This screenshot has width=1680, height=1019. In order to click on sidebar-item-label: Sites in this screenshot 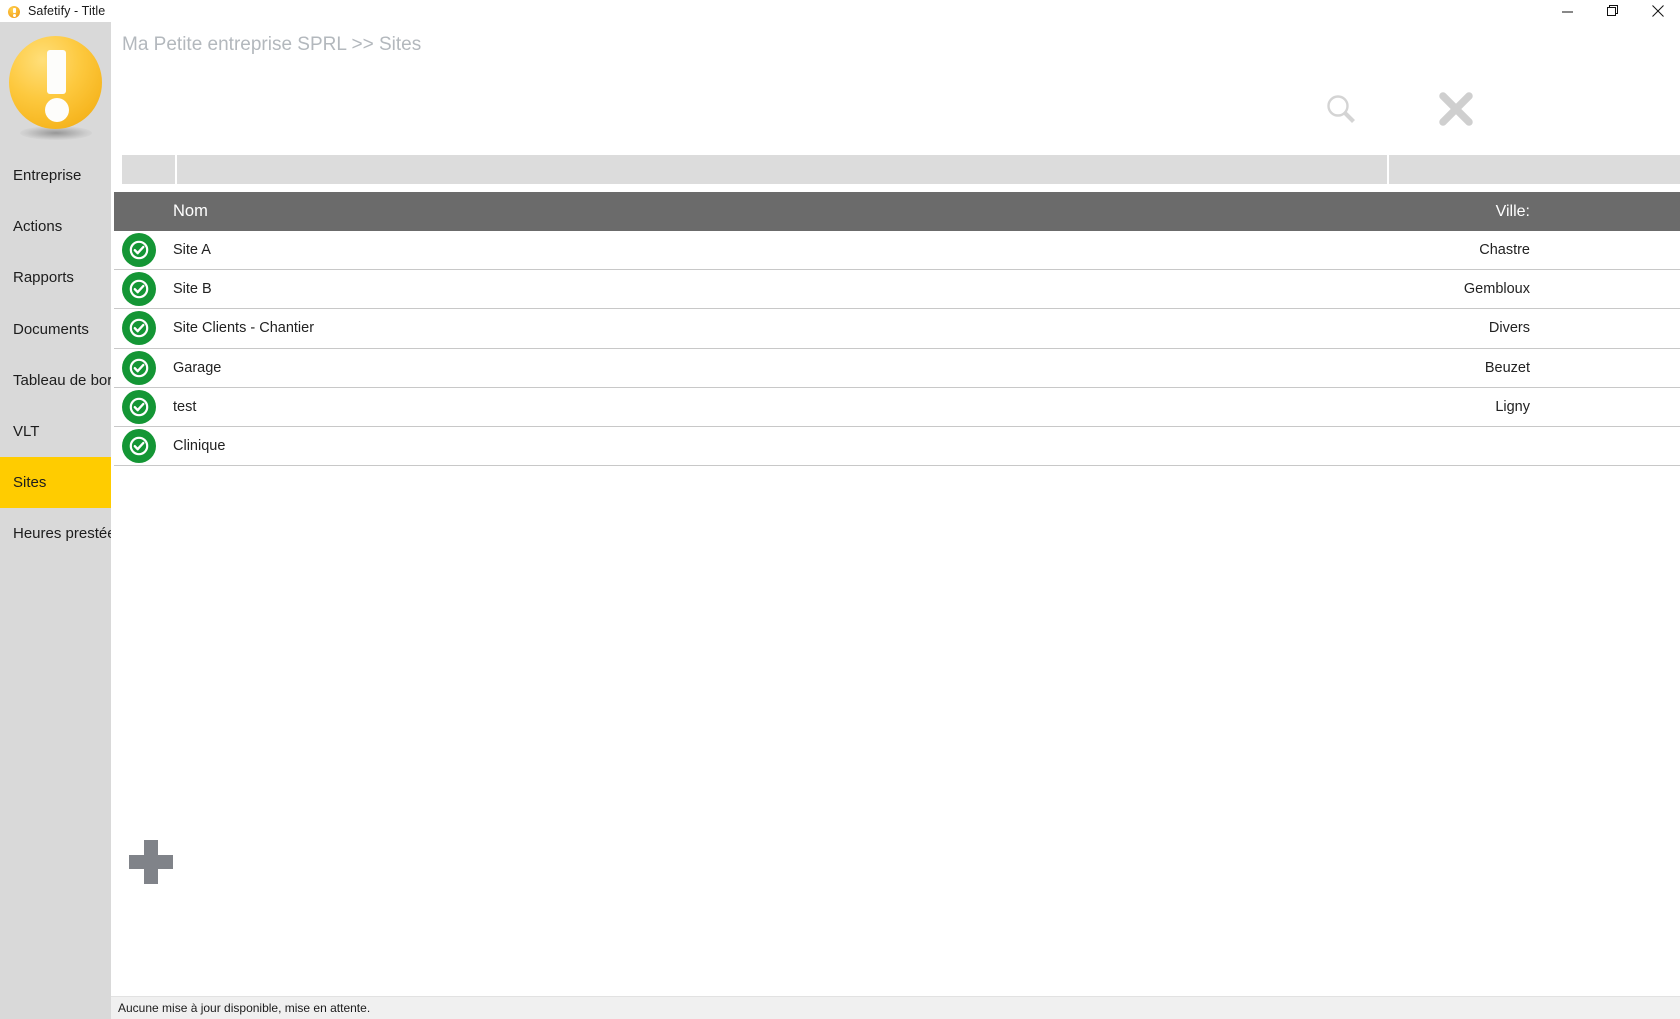, I will do `click(30, 483)`.